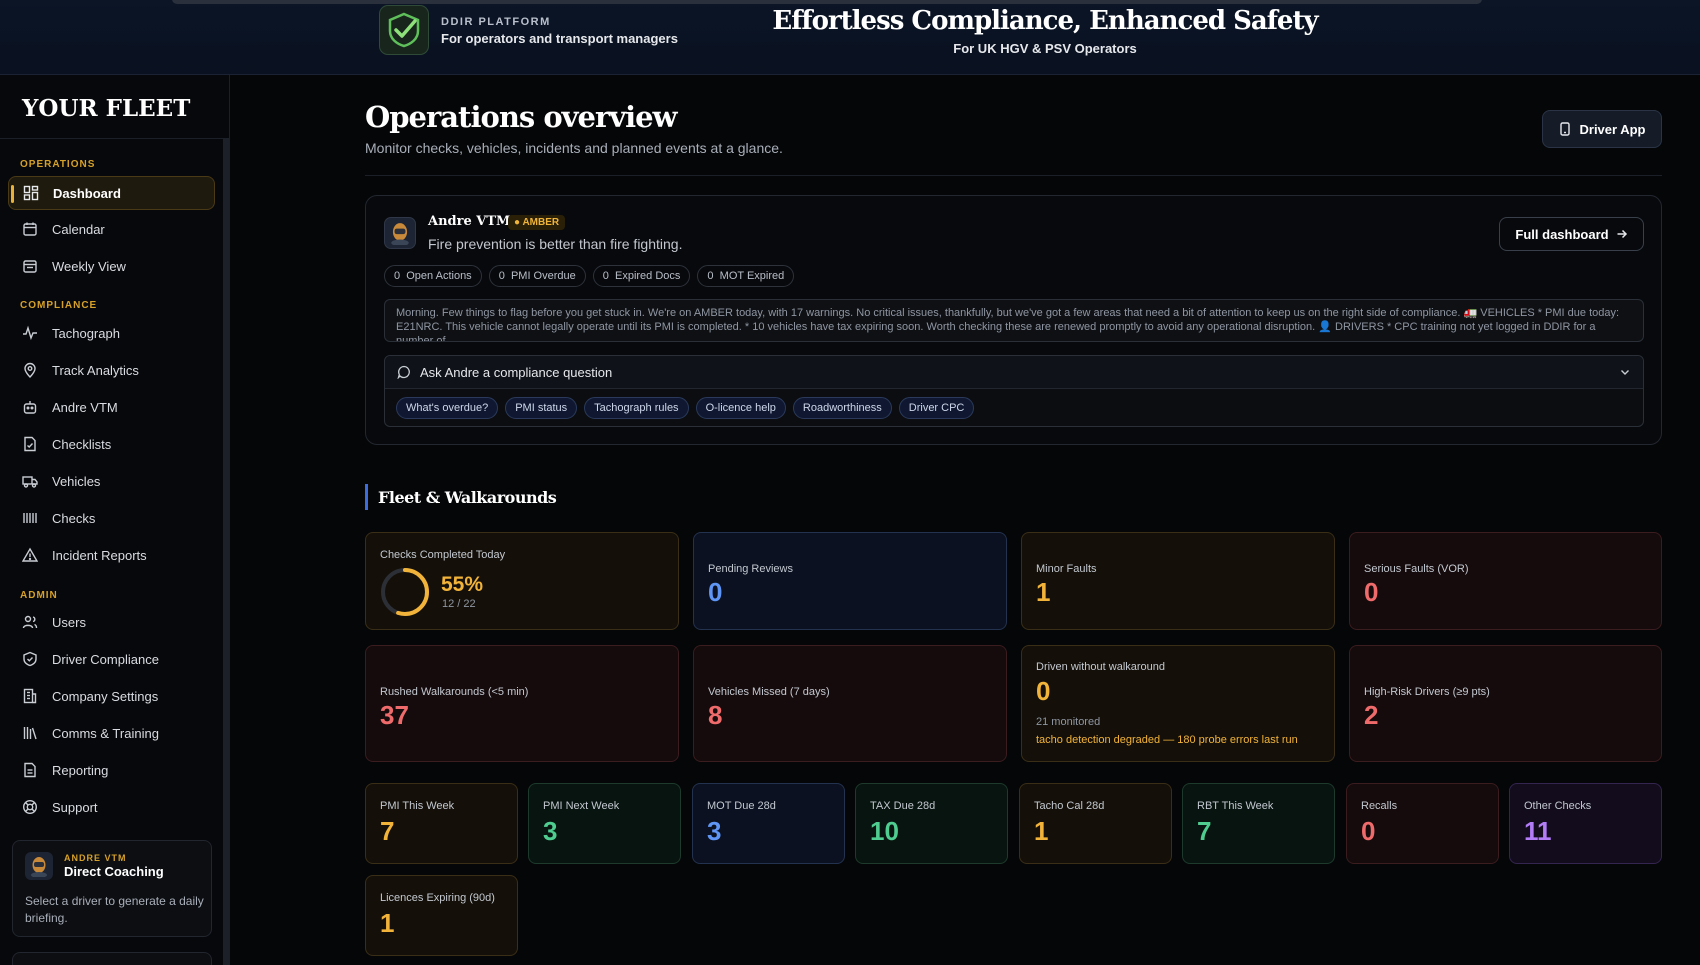  I want to click on chip-o-licence-help: O-licence help, so click(740, 408).